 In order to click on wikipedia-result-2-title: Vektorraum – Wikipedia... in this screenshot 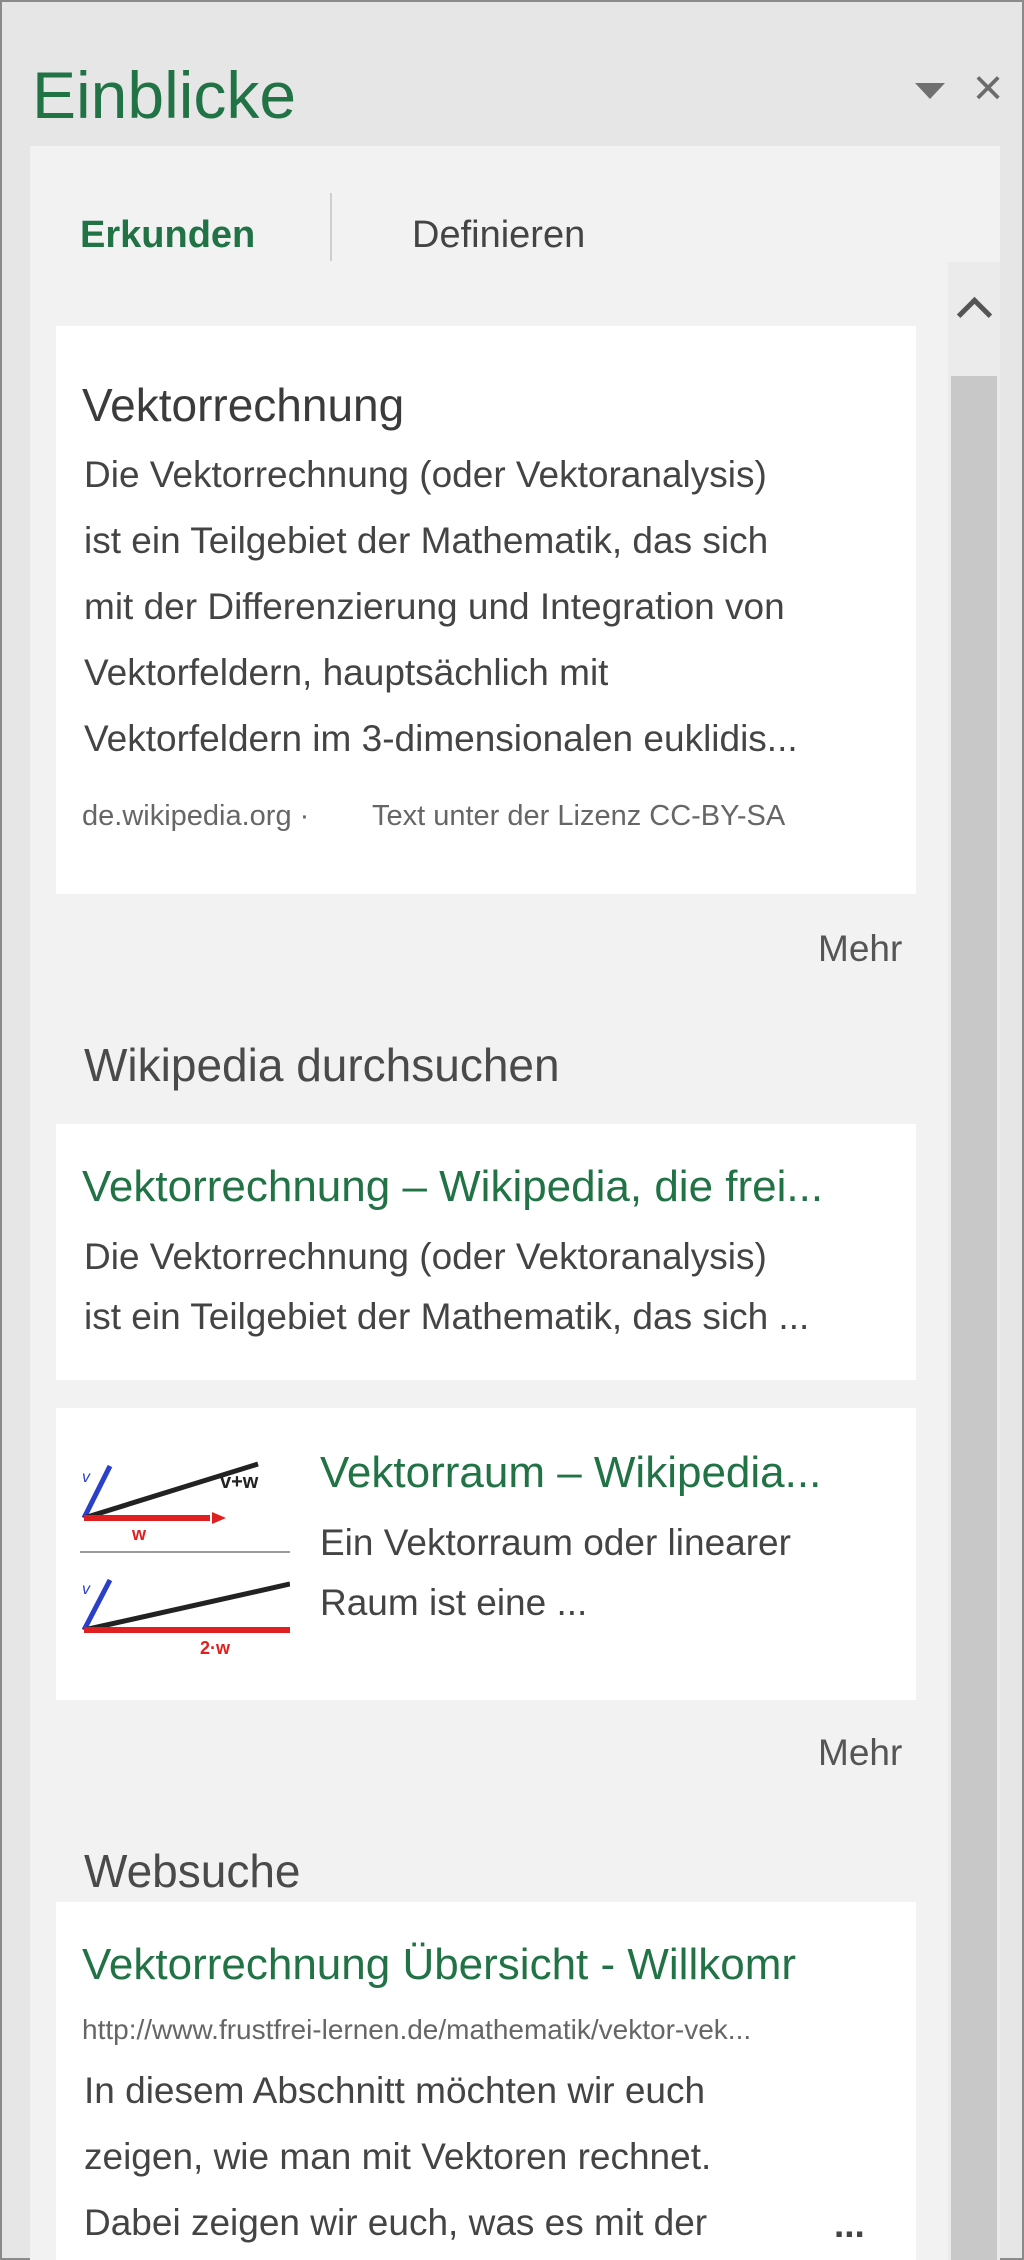, I will do `click(610, 1473)`.